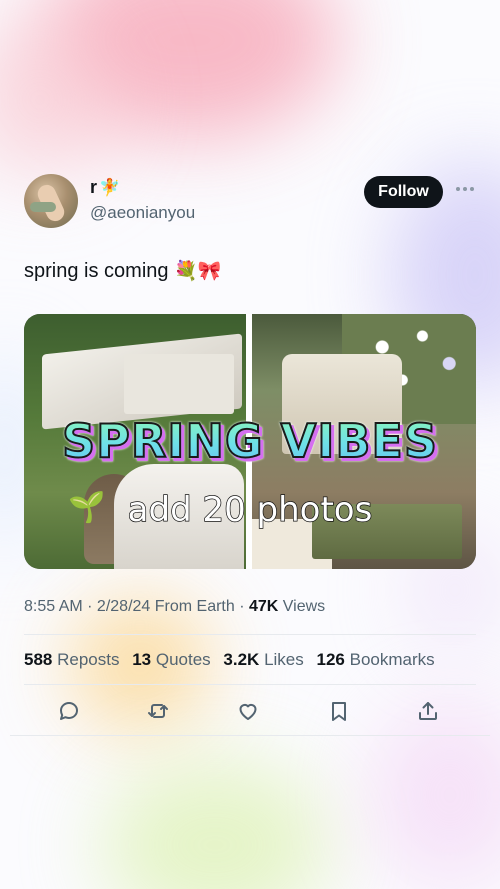  Describe the element at coordinates (392, 659) in the screenshot. I see `bookmarks-label: Bookmarks` at that location.